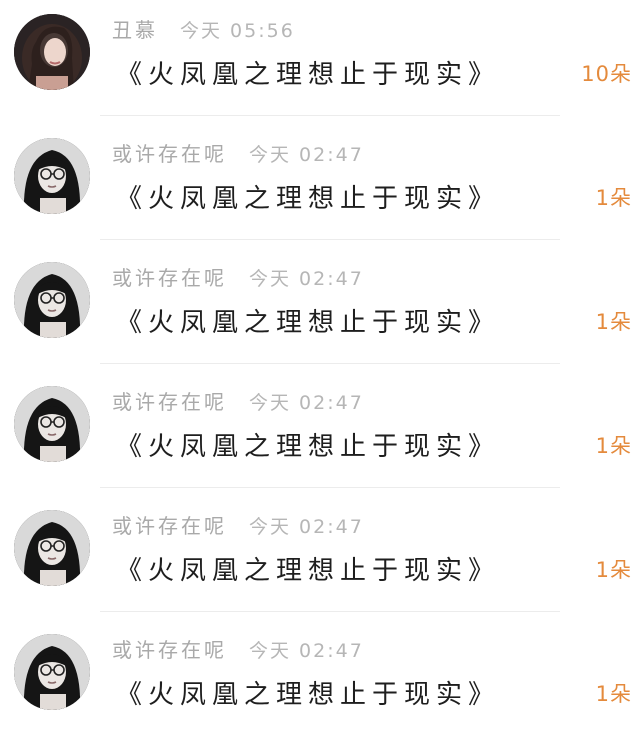 The image size is (640, 744). I want to click on item-meta: 丑慕 今天 05:56, so click(203, 28).